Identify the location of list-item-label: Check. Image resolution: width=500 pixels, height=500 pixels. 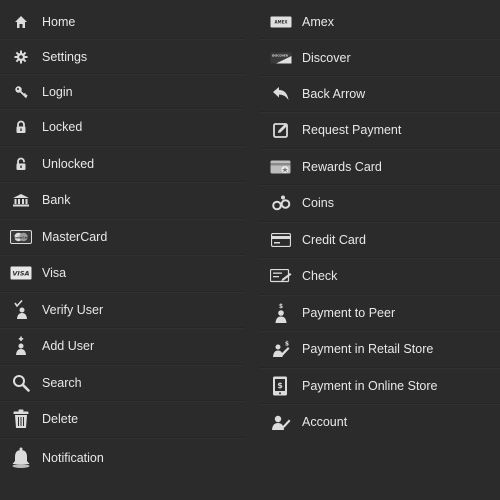
(320, 276).